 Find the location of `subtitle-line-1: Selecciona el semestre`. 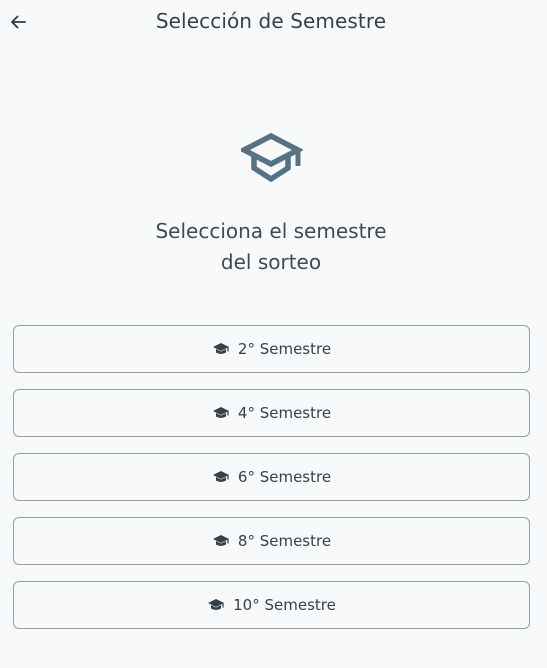

subtitle-line-1: Selecciona el semestre is located at coordinates (271, 231).